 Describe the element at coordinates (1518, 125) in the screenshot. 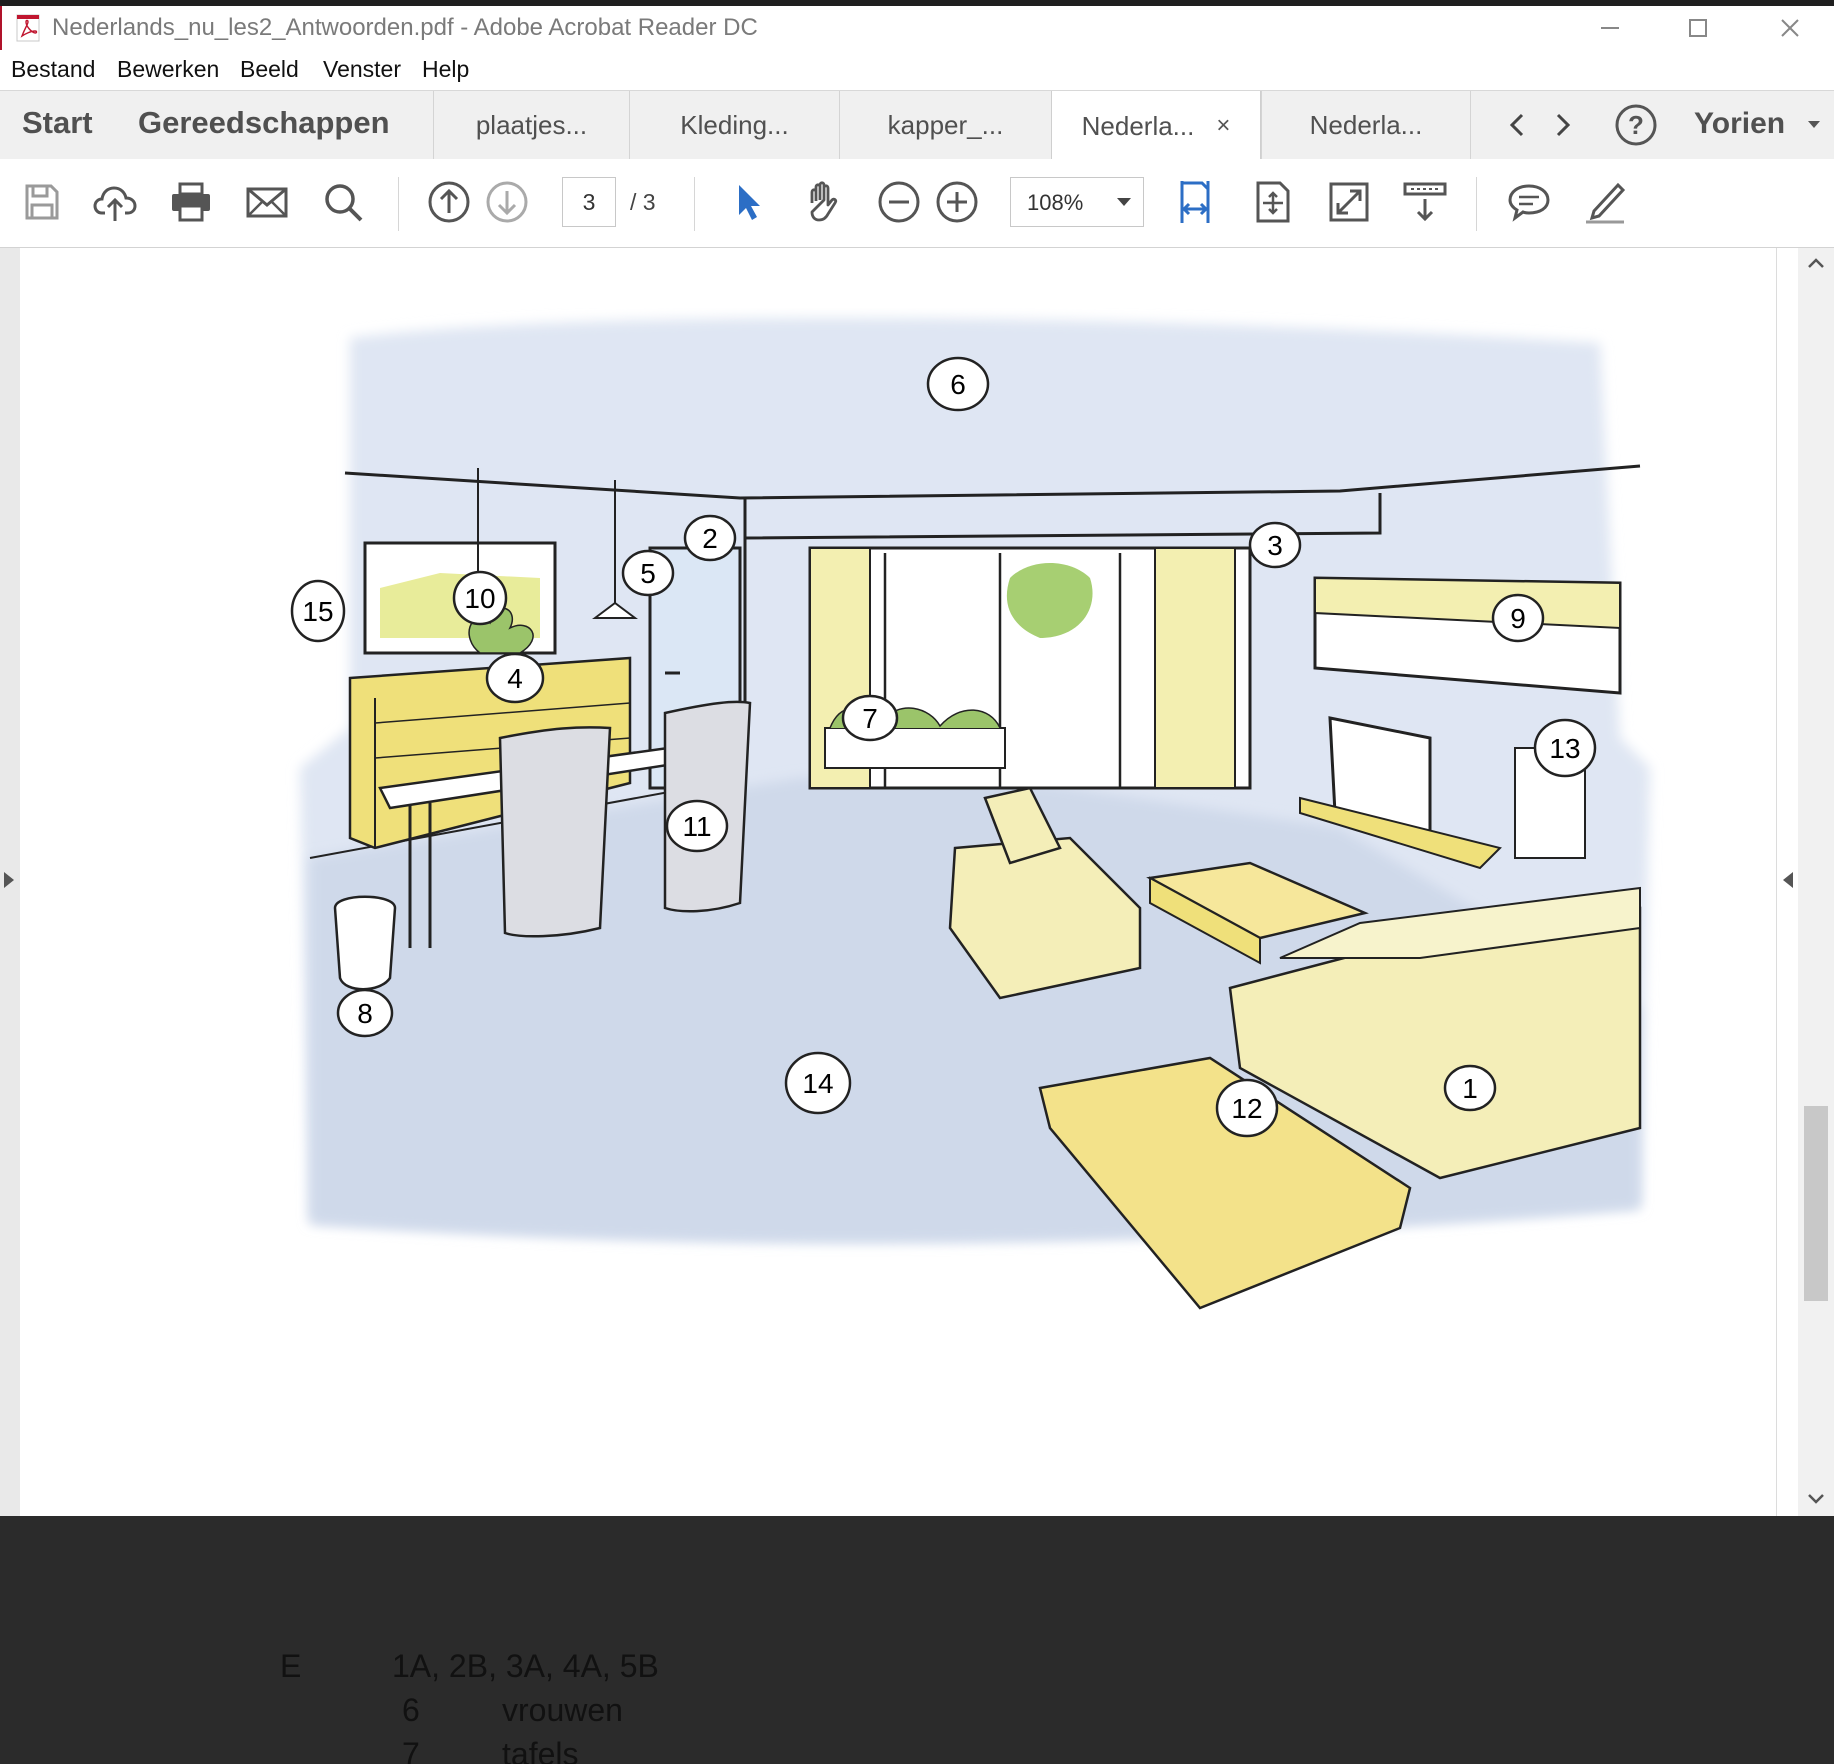

I see `chevron-left-icon` at that location.